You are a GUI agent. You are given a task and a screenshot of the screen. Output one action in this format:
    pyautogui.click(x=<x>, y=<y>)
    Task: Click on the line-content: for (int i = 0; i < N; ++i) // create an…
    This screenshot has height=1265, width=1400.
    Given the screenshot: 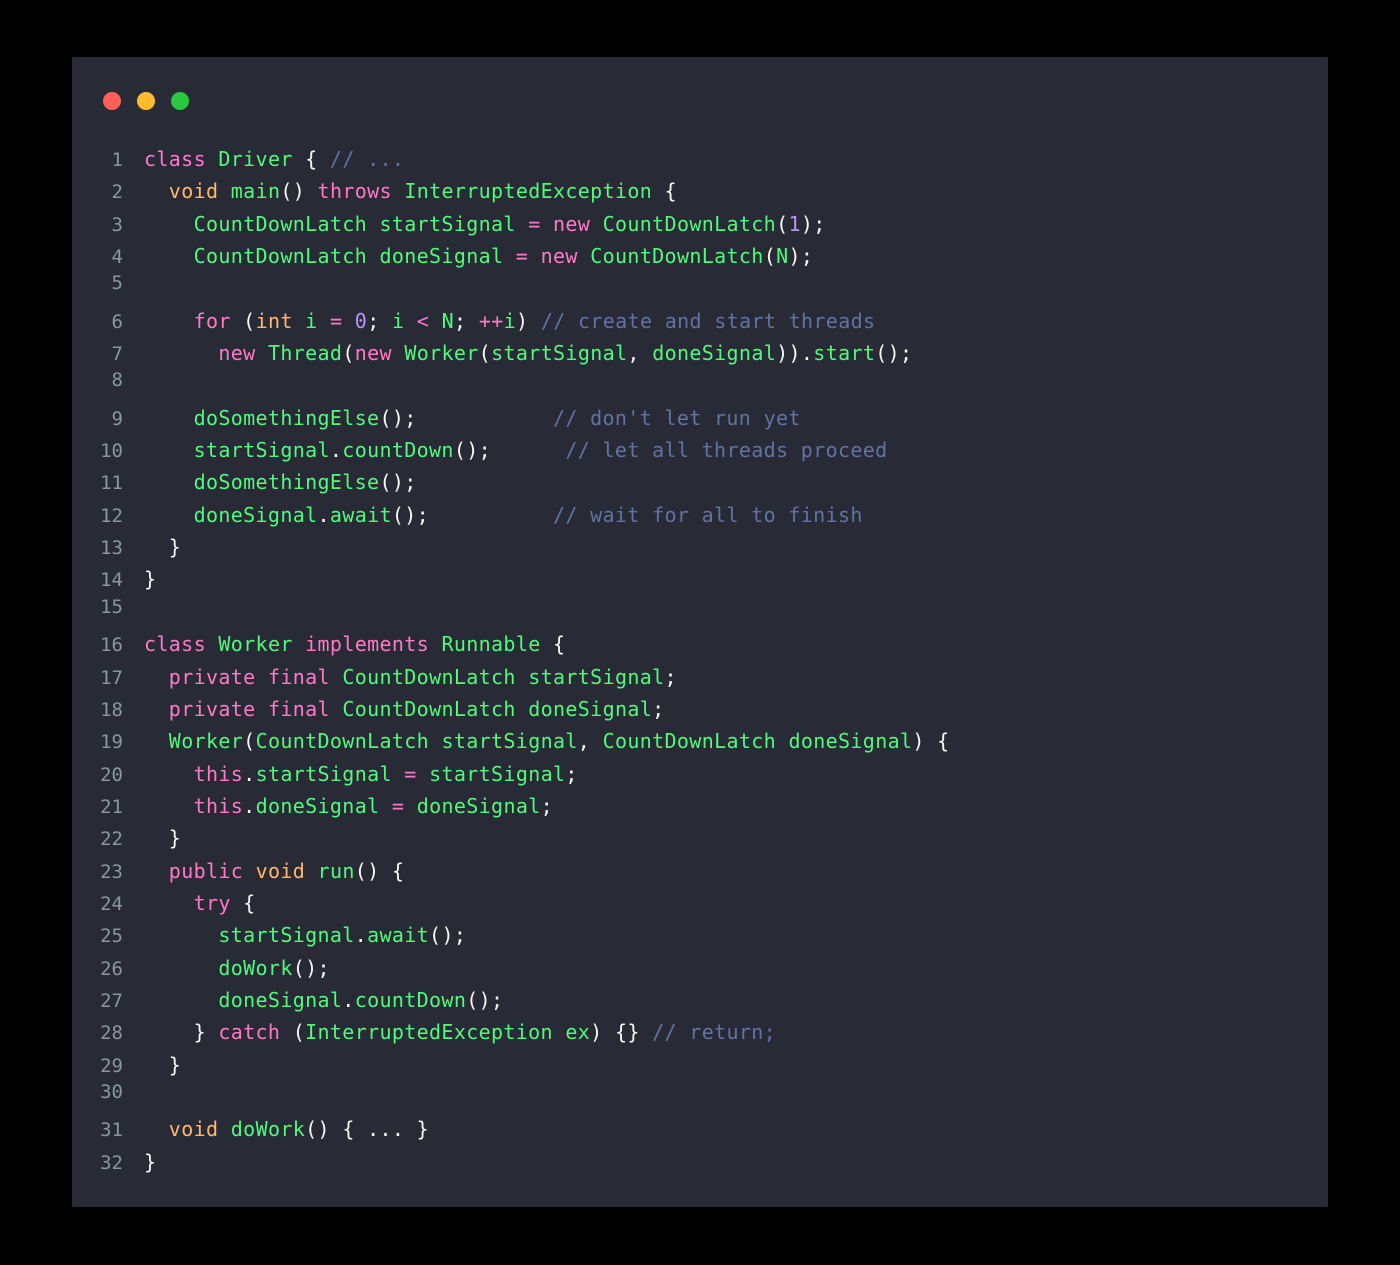 What is the action you would take?
    pyautogui.click(x=736, y=321)
    